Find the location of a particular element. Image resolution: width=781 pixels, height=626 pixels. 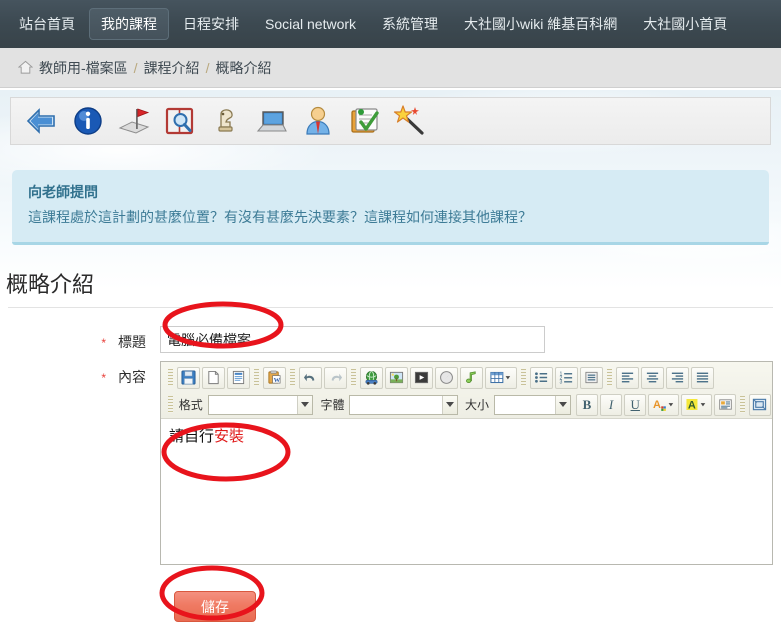

title-label-text: 標題 is located at coordinates (132, 342).